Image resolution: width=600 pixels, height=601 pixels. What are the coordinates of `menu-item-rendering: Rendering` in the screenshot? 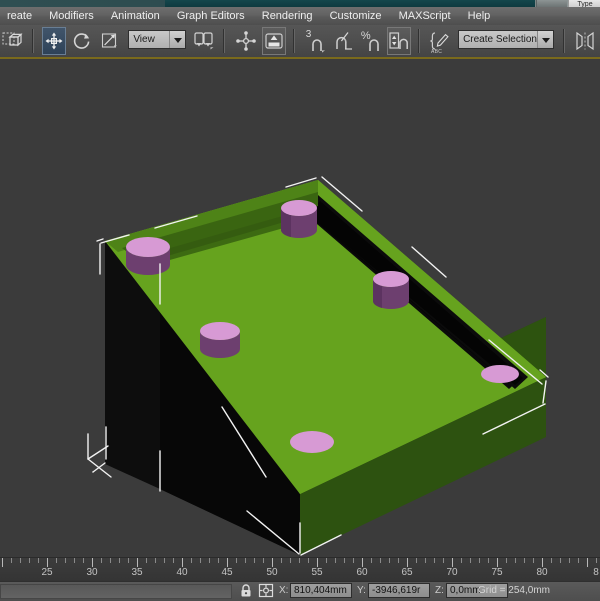 It's located at (287, 16).